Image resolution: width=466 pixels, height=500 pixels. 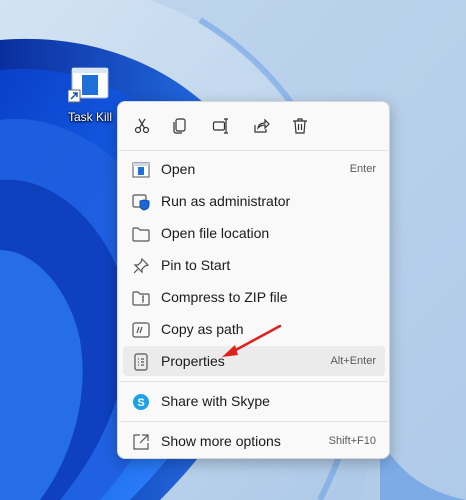 I want to click on skype-icon: S, so click(x=141, y=402).